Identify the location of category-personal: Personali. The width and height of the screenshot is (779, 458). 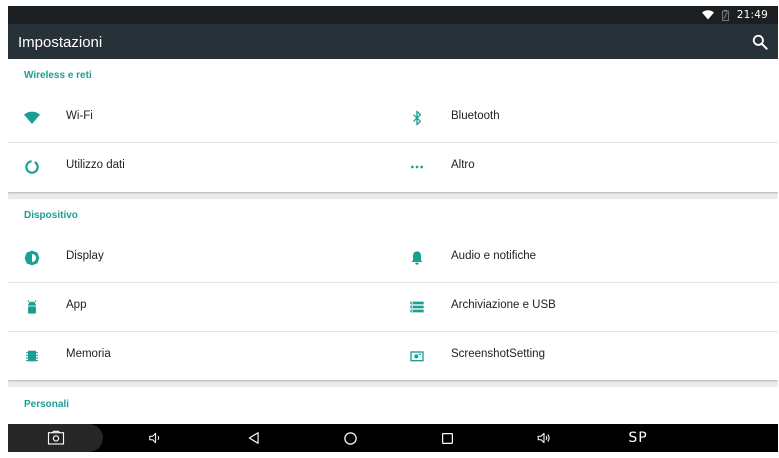
(393, 405).